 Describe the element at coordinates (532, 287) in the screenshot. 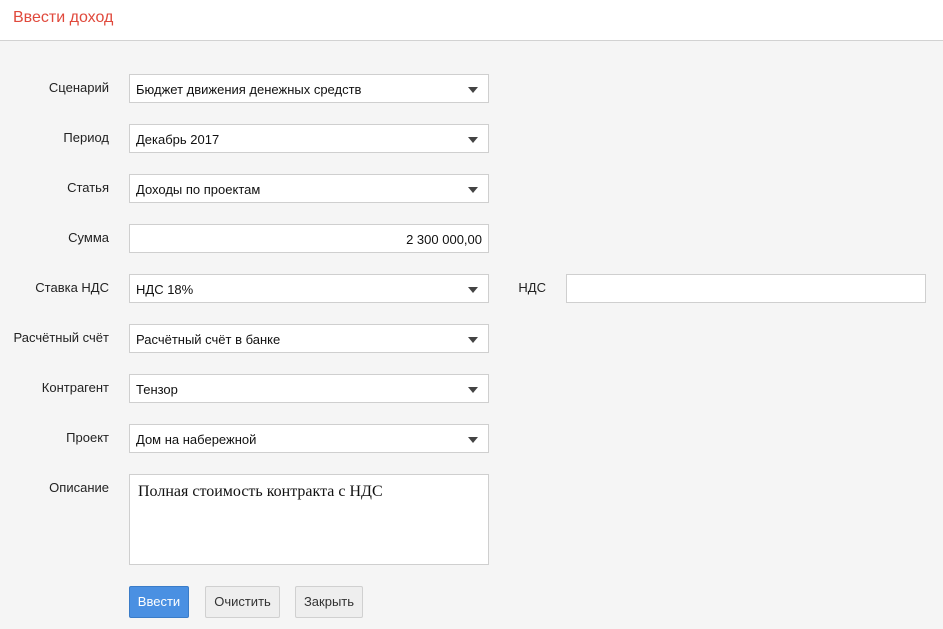

I see `vat-label: НДС` at that location.